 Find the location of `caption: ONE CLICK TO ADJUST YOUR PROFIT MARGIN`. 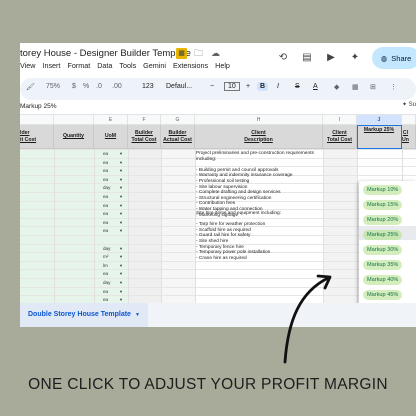

caption: ONE CLICK TO ADJUST YOUR PROFIT MARGIN is located at coordinates (208, 384).